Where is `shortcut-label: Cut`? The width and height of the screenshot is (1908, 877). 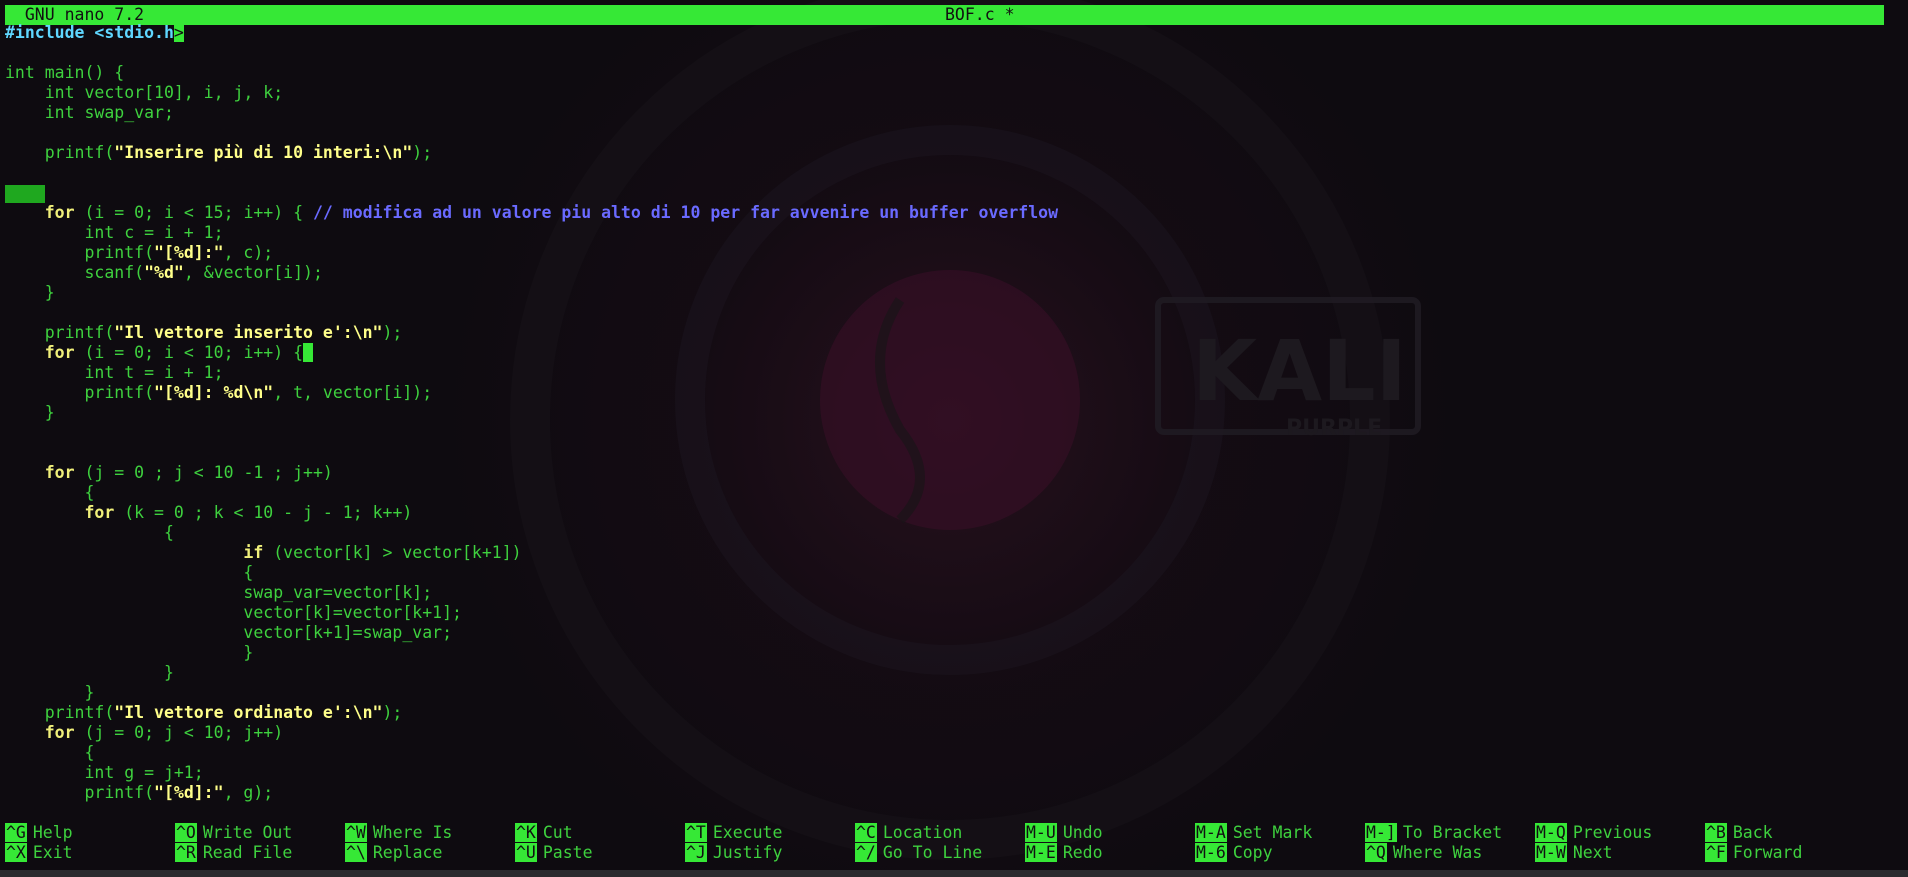 shortcut-label: Cut is located at coordinates (557, 832).